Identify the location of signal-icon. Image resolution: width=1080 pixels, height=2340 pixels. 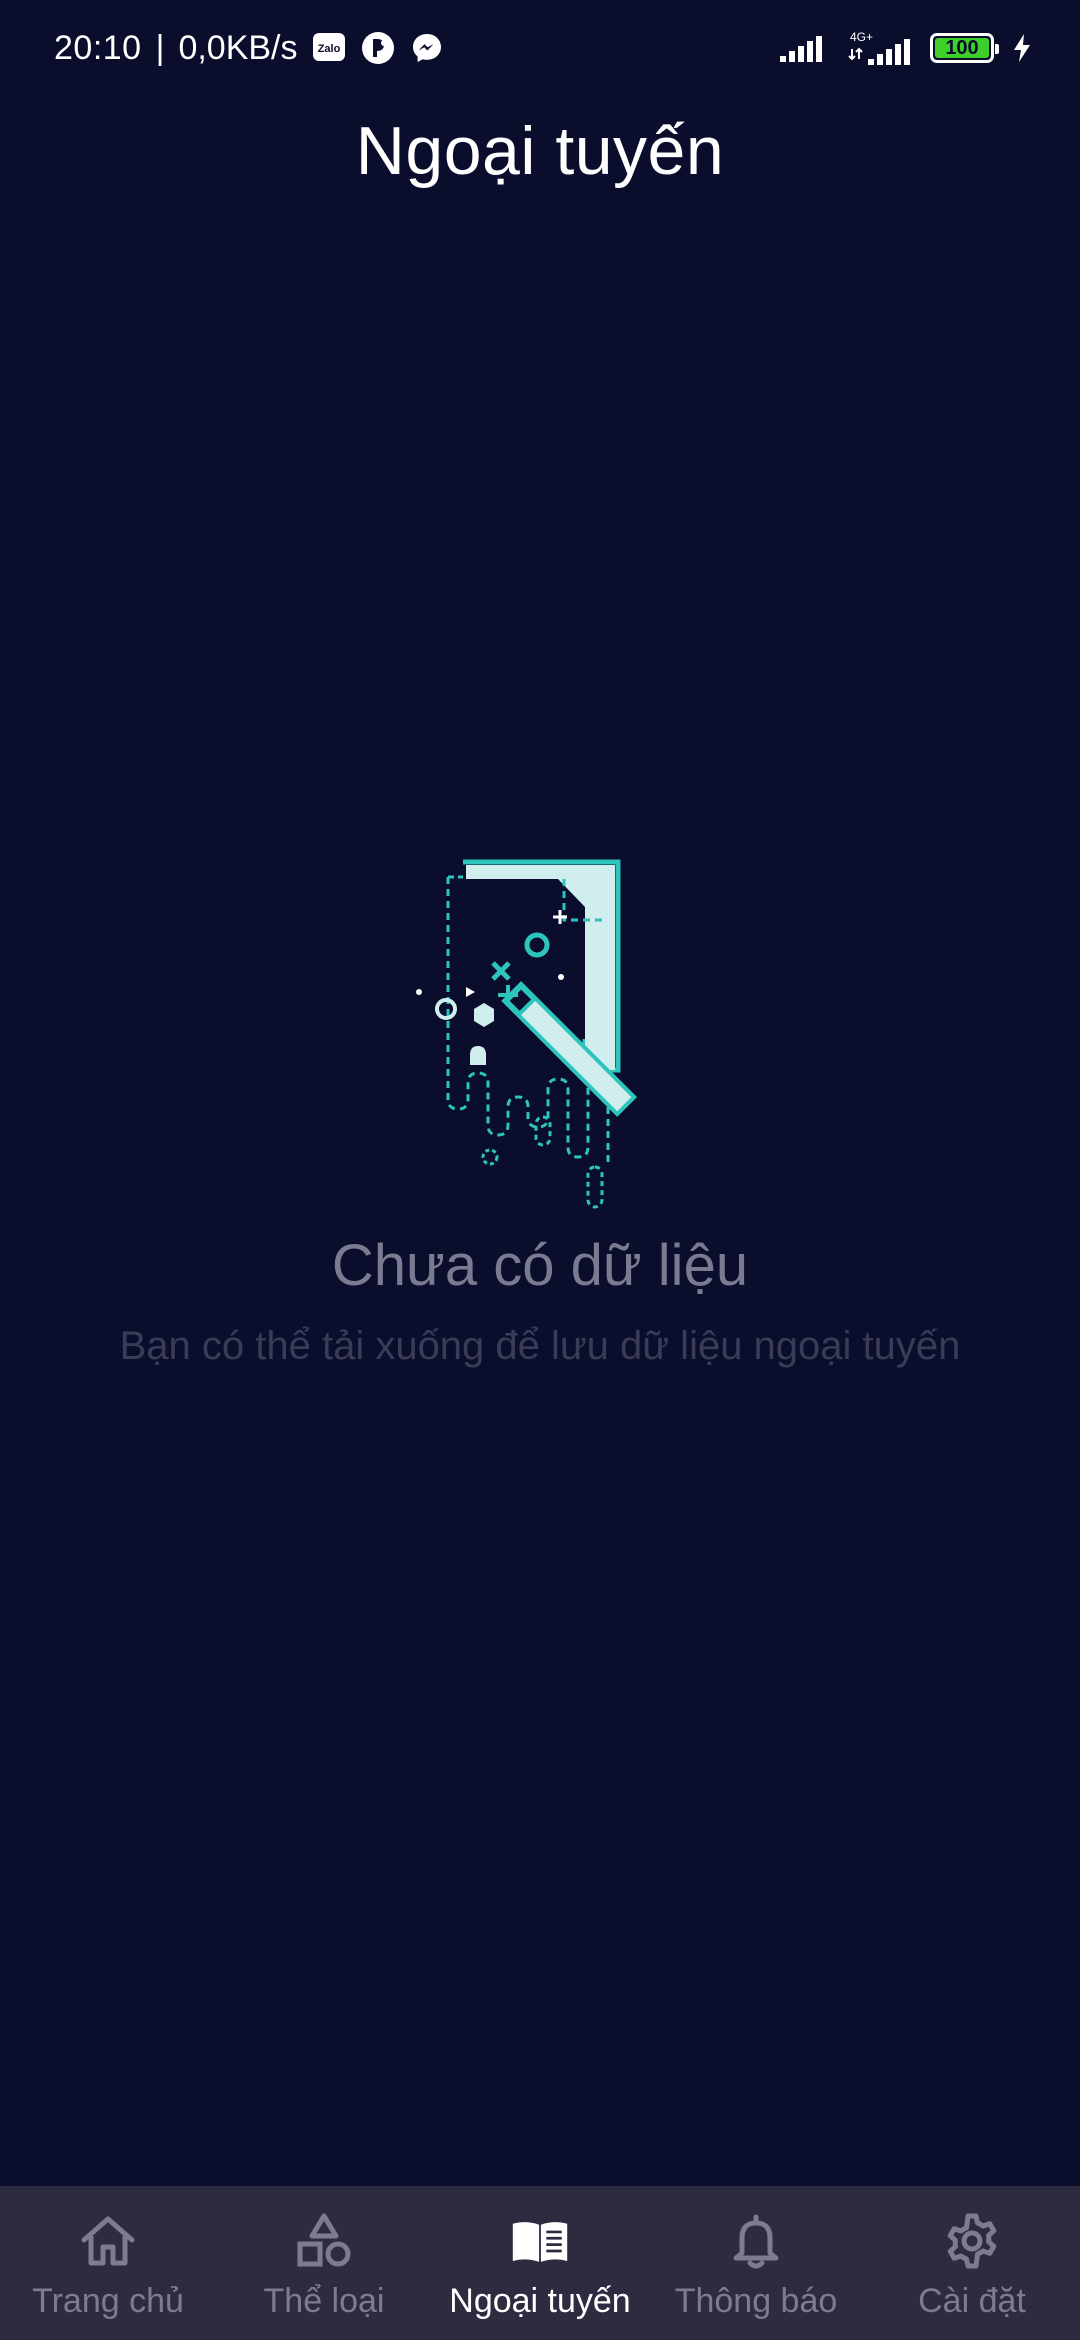
(805, 48).